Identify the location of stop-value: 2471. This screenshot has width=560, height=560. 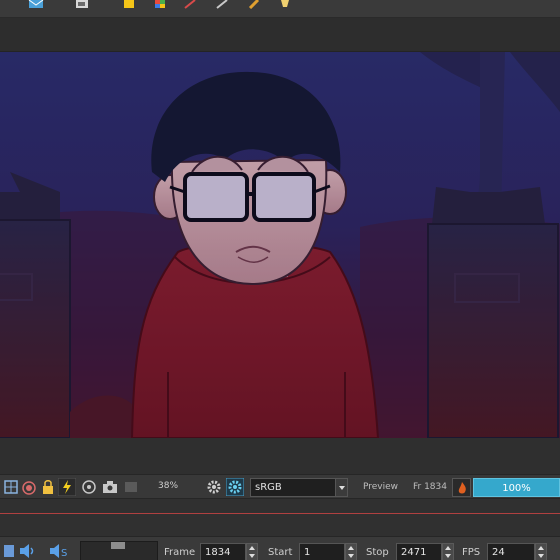
(414, 552).